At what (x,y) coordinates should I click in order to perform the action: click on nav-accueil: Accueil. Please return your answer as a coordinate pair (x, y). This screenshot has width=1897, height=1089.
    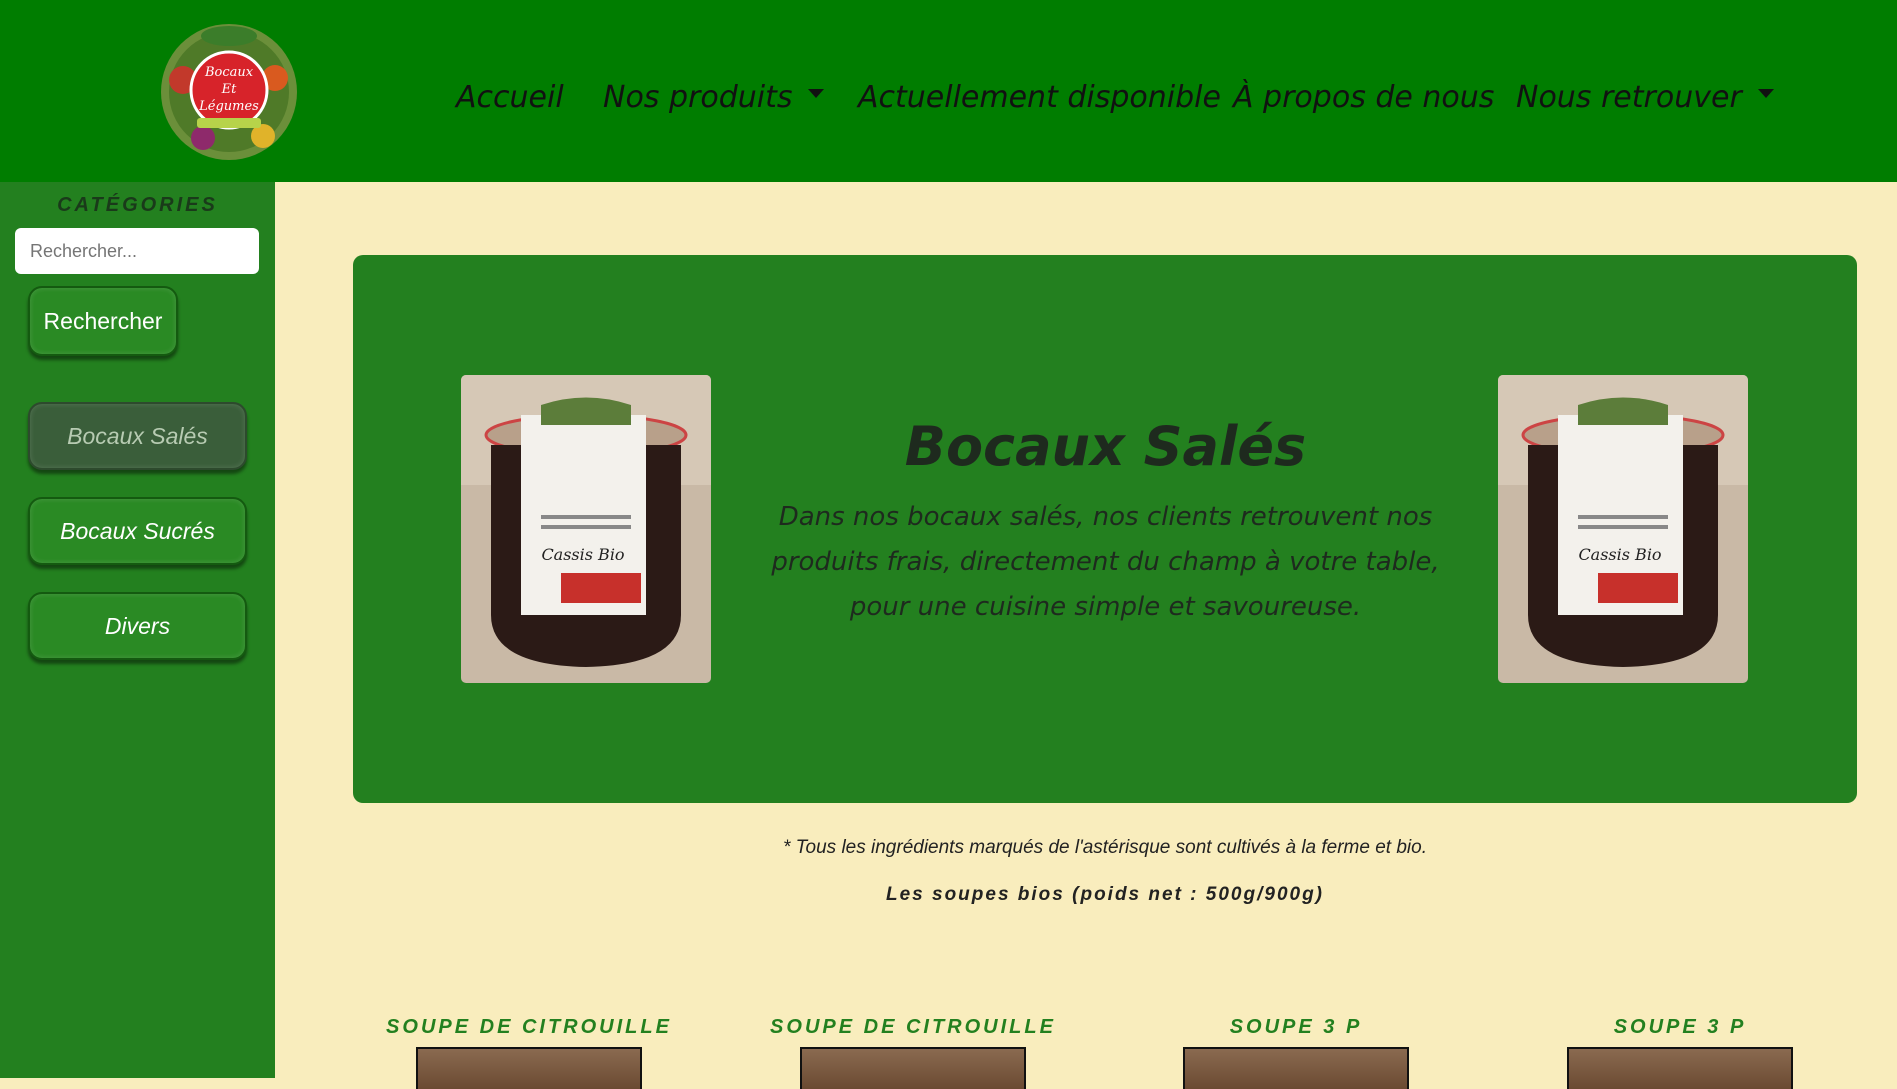
    Looking at the image, I should click on (510, 97).